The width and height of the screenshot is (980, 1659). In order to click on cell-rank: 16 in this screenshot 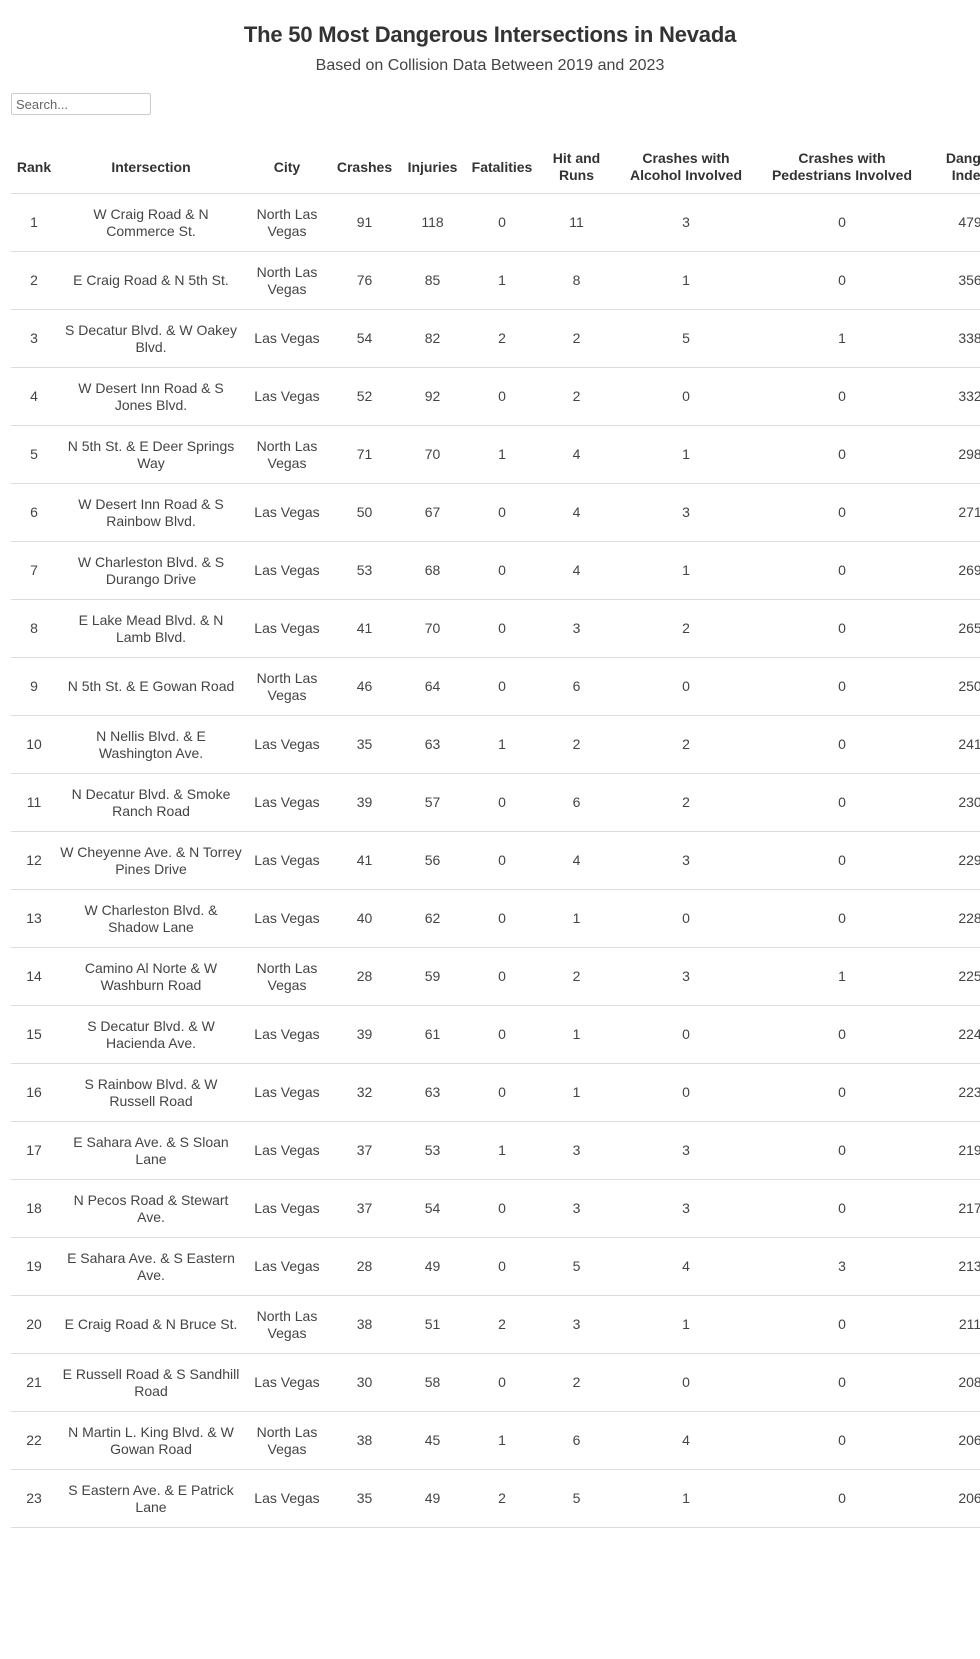, I will do `click(34, 1092)`.